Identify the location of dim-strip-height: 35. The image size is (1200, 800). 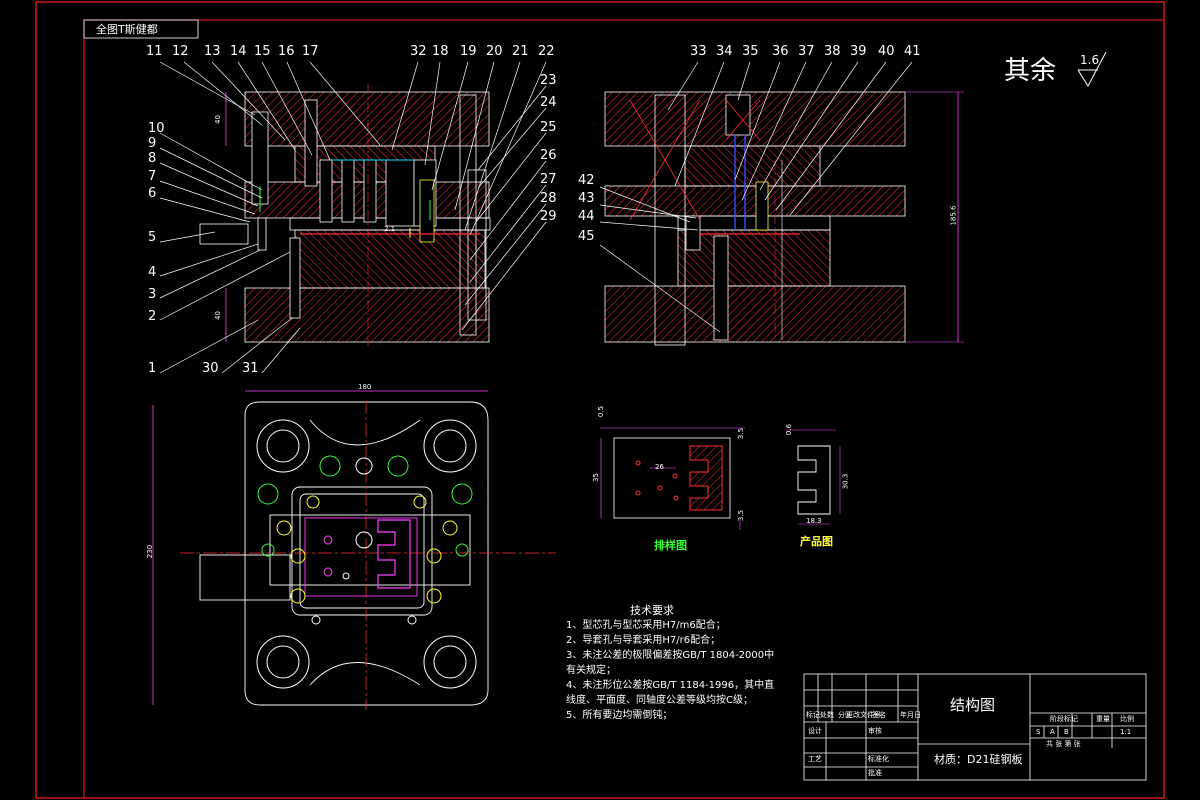
(595, 477).